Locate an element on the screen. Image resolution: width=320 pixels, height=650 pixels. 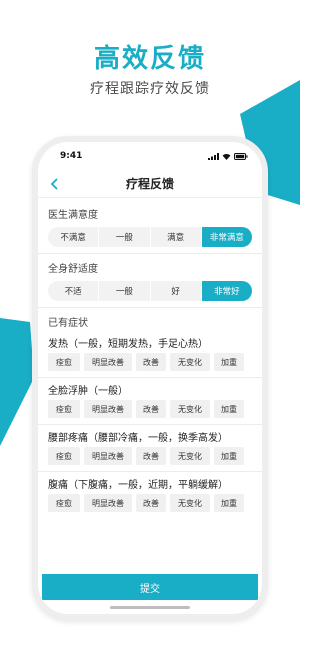
nav-bar: 疗程反馈 is located at coordinates (150, 184).